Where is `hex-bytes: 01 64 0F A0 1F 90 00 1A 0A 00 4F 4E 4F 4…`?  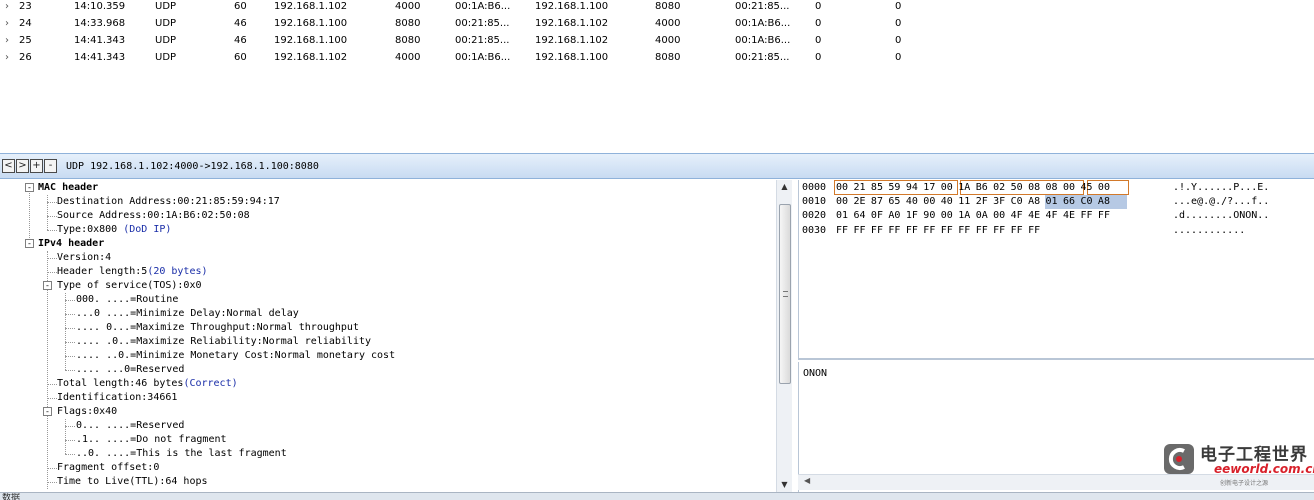
hex-bytes: 01 64 0F A0 1F 90 00 1A 0A 00 4F 4E 4F 4… is located at coordinates (973, 216).